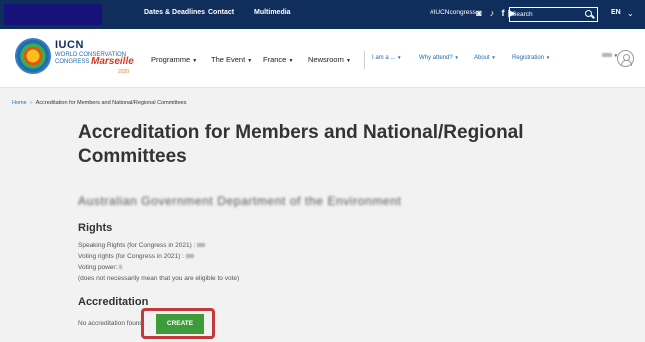 The image size is (645, 342). I want to click on search-icon, so click(588, 13).